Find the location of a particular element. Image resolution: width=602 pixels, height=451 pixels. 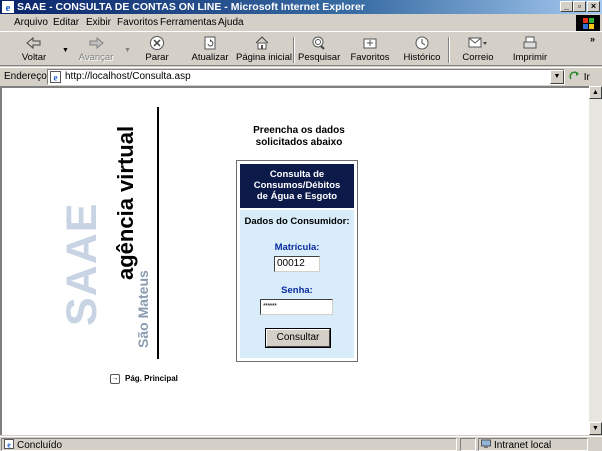

logo-agencia-virtual: agência virtual is located at coordinates (125, 202).